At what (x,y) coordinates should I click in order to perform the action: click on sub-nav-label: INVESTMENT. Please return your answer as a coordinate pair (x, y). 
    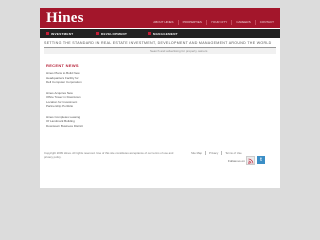
    Looking at the image, I should click on (62, 33).